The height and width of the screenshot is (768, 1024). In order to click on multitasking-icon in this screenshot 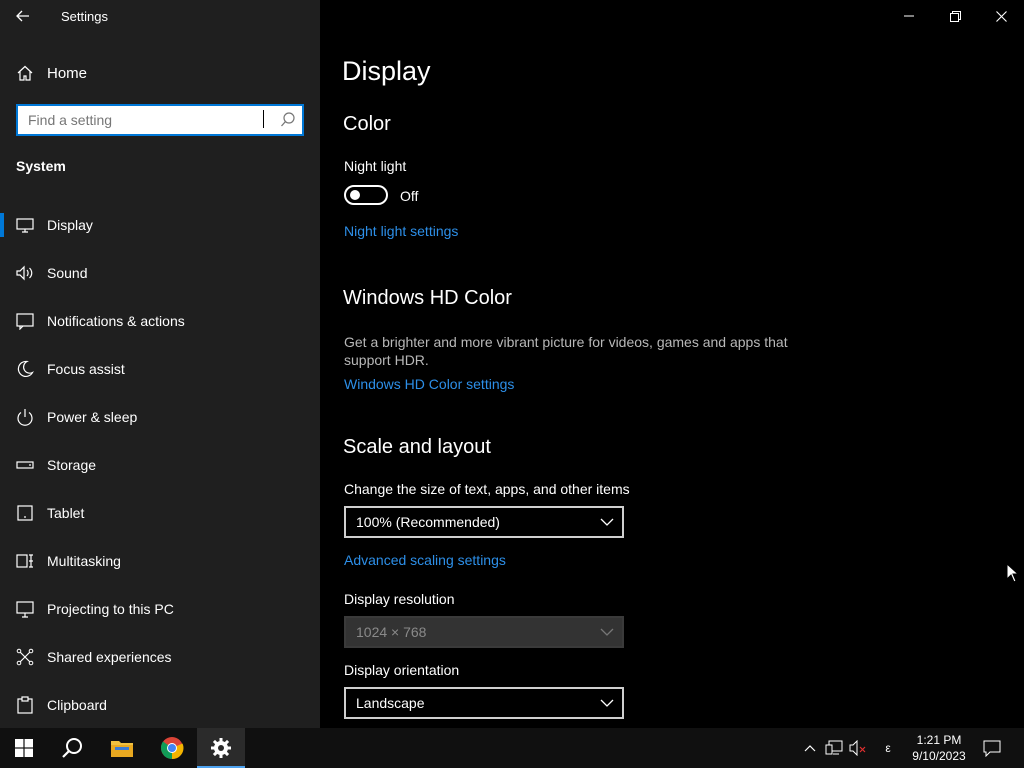, I will do `click(24, 561)`.